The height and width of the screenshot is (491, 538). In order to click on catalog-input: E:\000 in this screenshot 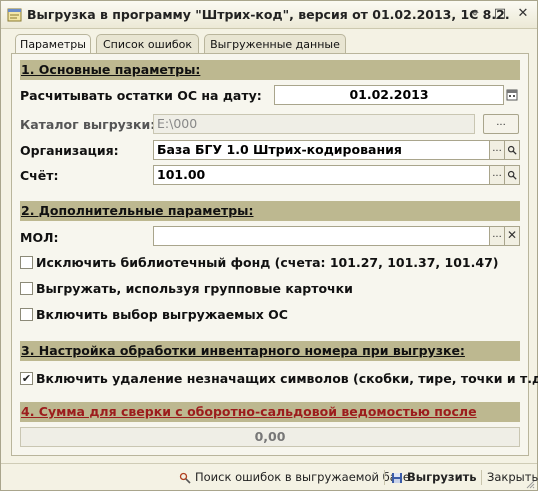, I will do `click(314, 124)`.